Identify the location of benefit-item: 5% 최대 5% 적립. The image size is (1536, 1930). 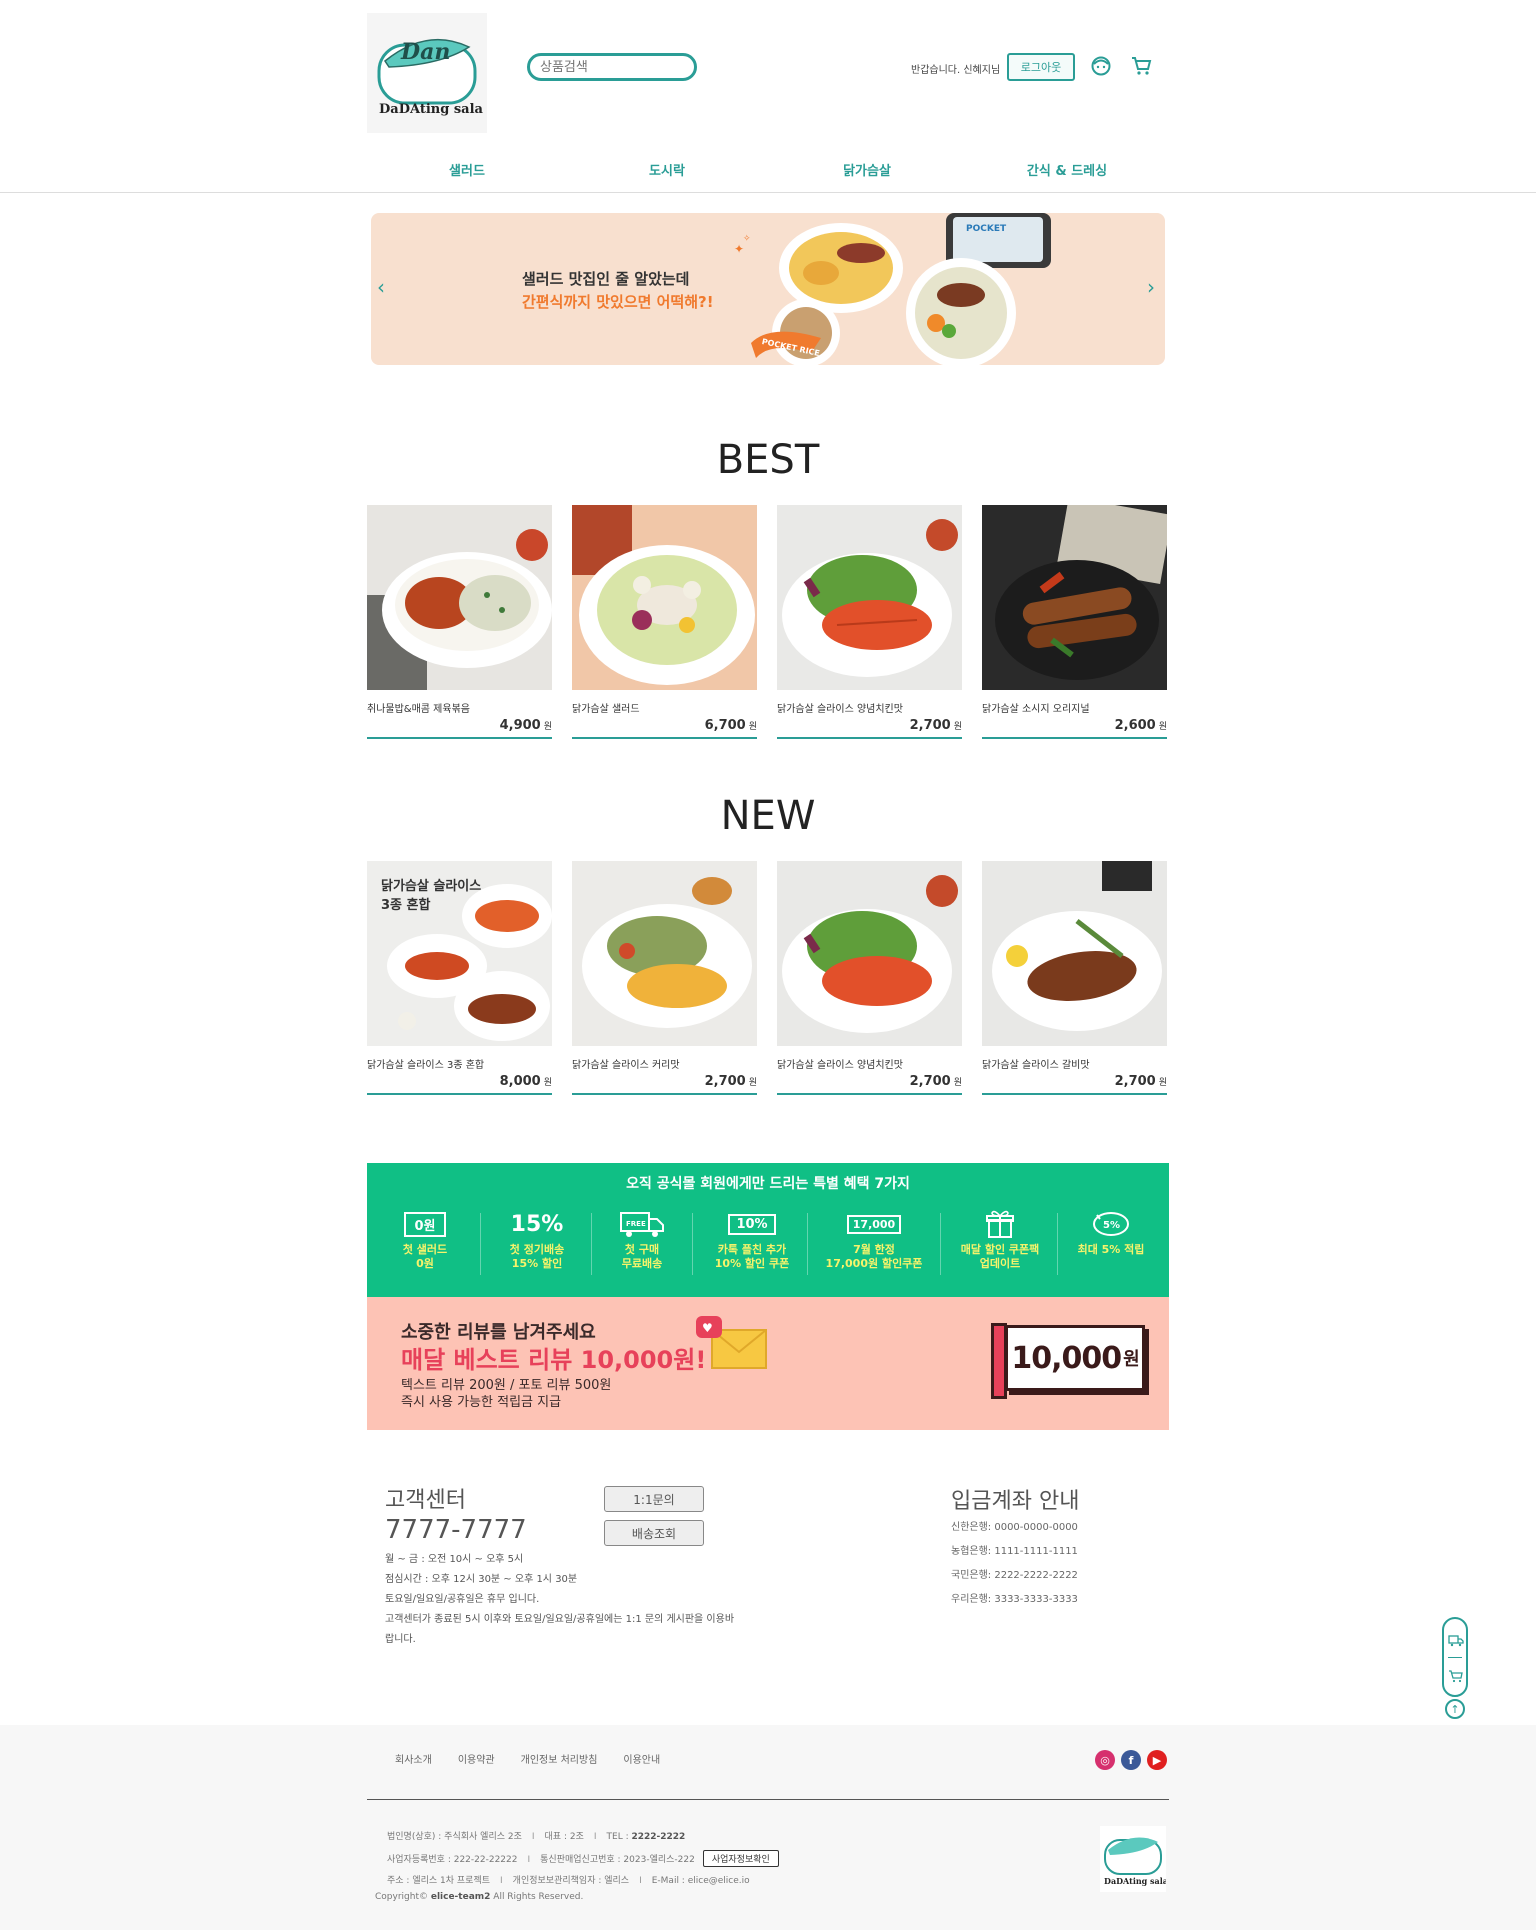
(1111, 1233).